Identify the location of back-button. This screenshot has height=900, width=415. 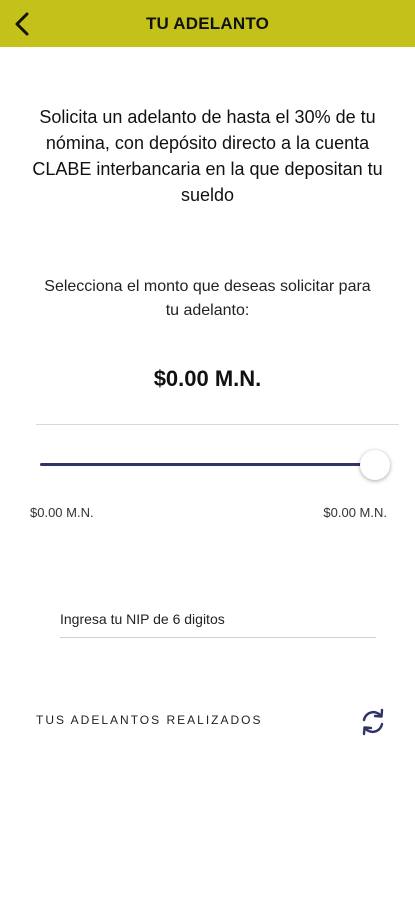
(22, 24).